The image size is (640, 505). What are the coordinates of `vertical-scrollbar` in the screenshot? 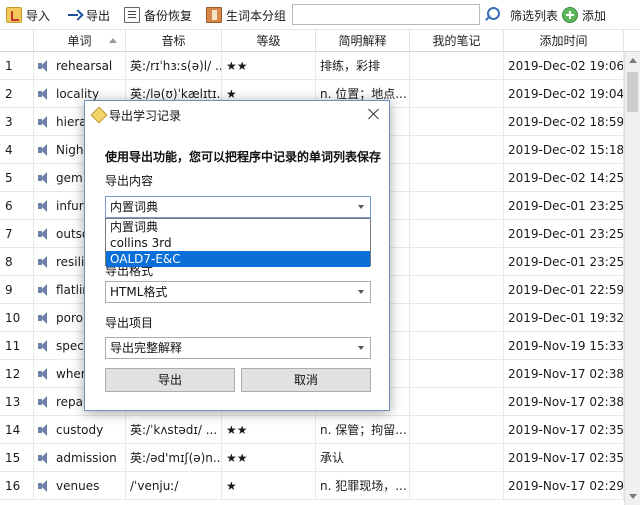 It's located at (632, 278).